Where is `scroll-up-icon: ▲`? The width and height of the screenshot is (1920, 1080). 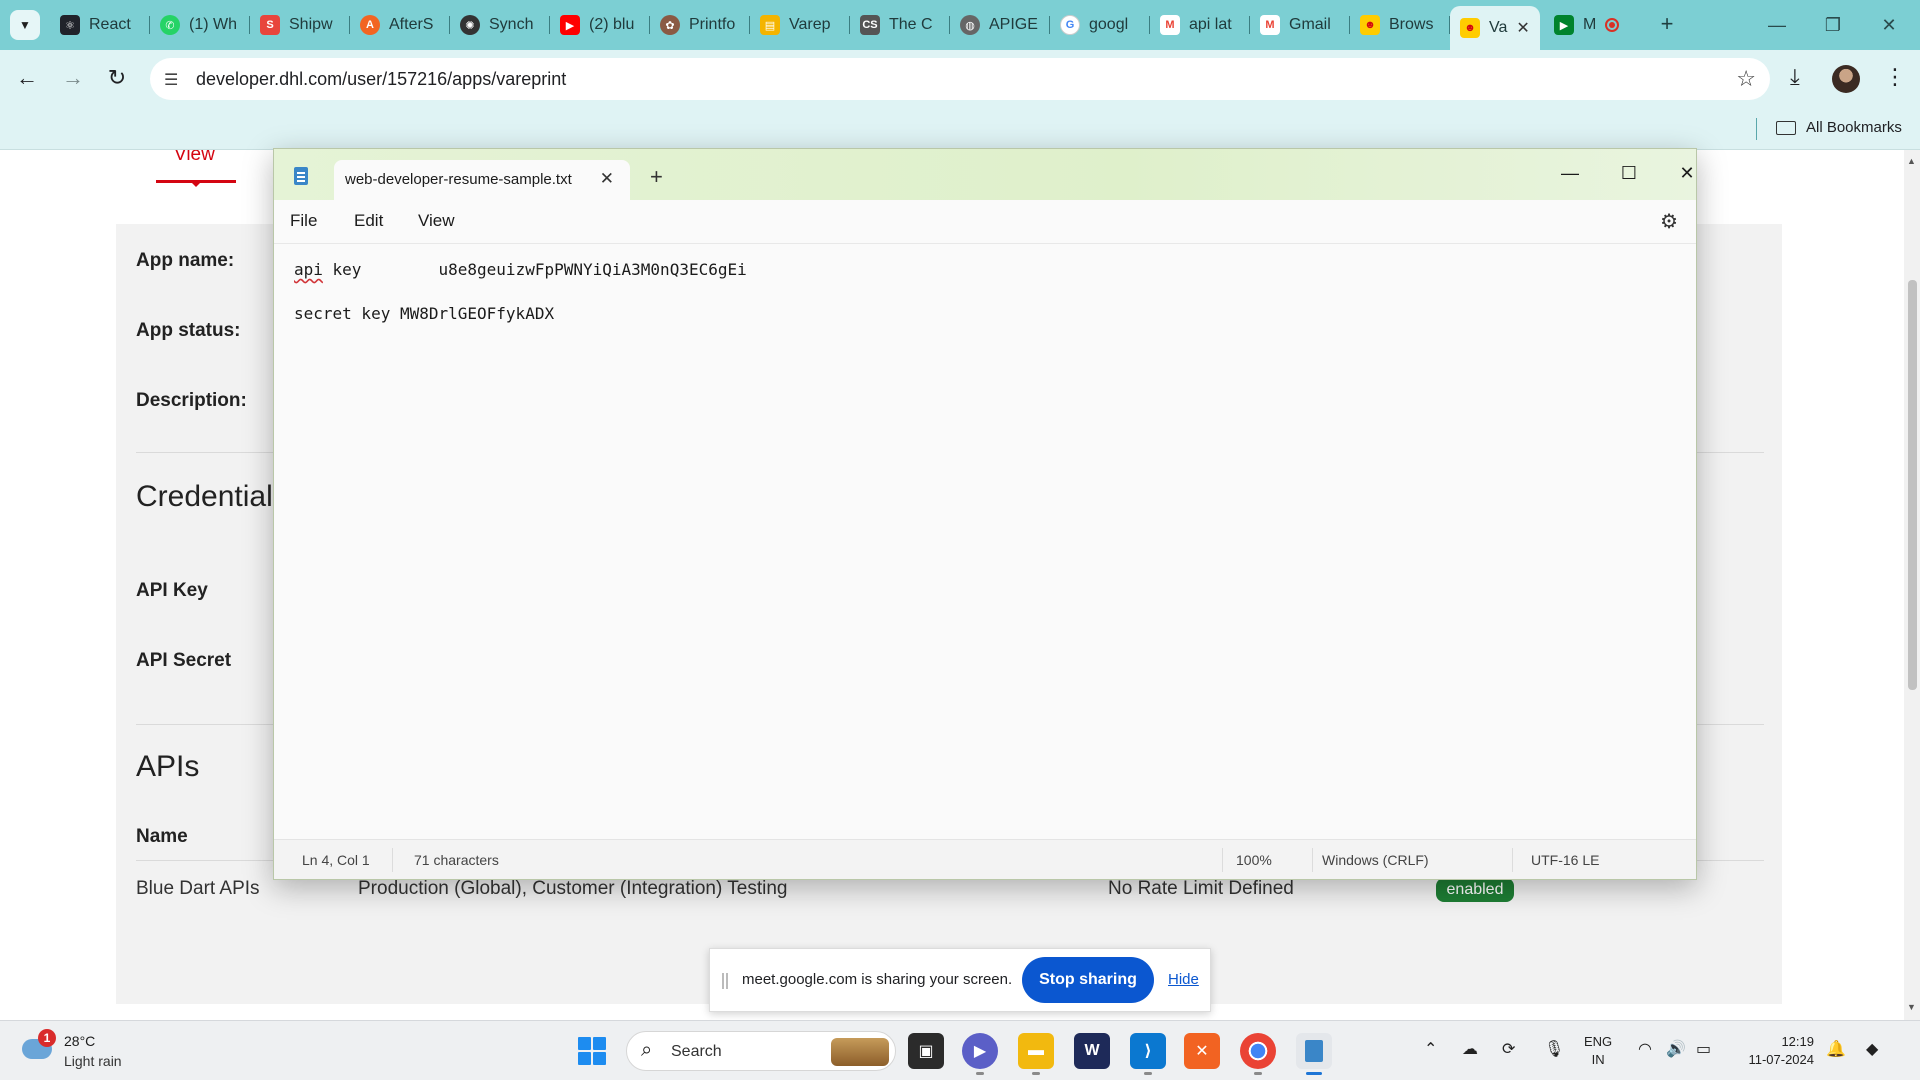 scroll-up-icon: ▲ is located at coordinates (1911, 161).